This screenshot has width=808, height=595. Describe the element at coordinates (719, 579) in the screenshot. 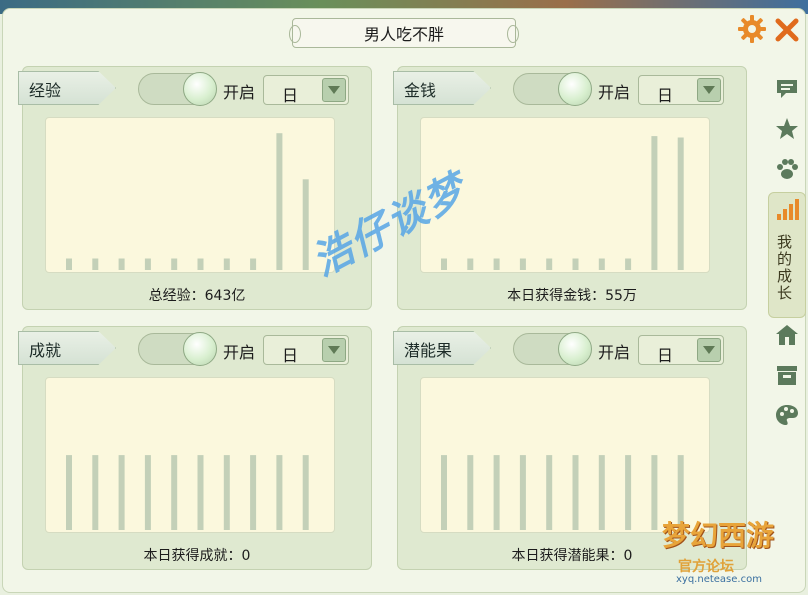

I see `logo-url: xyq.netease.com` at that location.